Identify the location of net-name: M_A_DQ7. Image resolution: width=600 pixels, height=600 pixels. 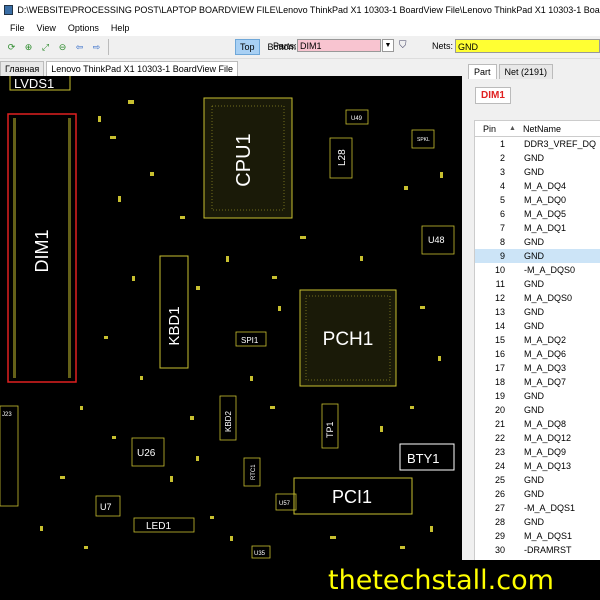
(545, 382).